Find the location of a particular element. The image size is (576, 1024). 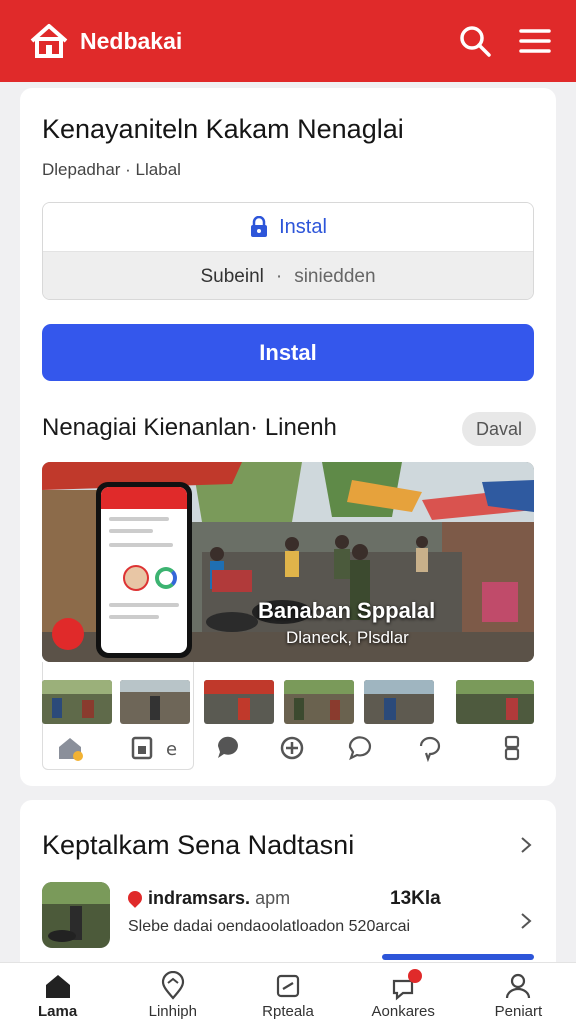

lock-icon is located at coordinates (259, 226).